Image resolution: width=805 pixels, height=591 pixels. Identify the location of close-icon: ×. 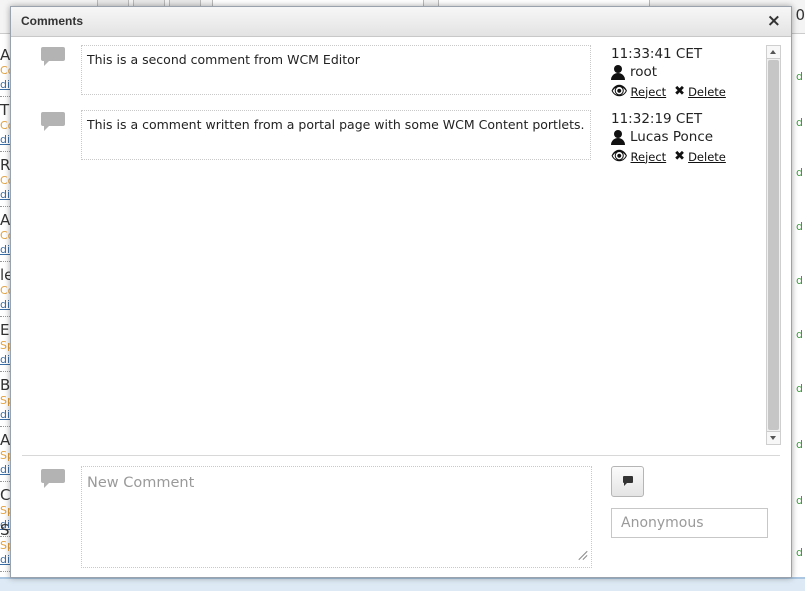
(774, 21).